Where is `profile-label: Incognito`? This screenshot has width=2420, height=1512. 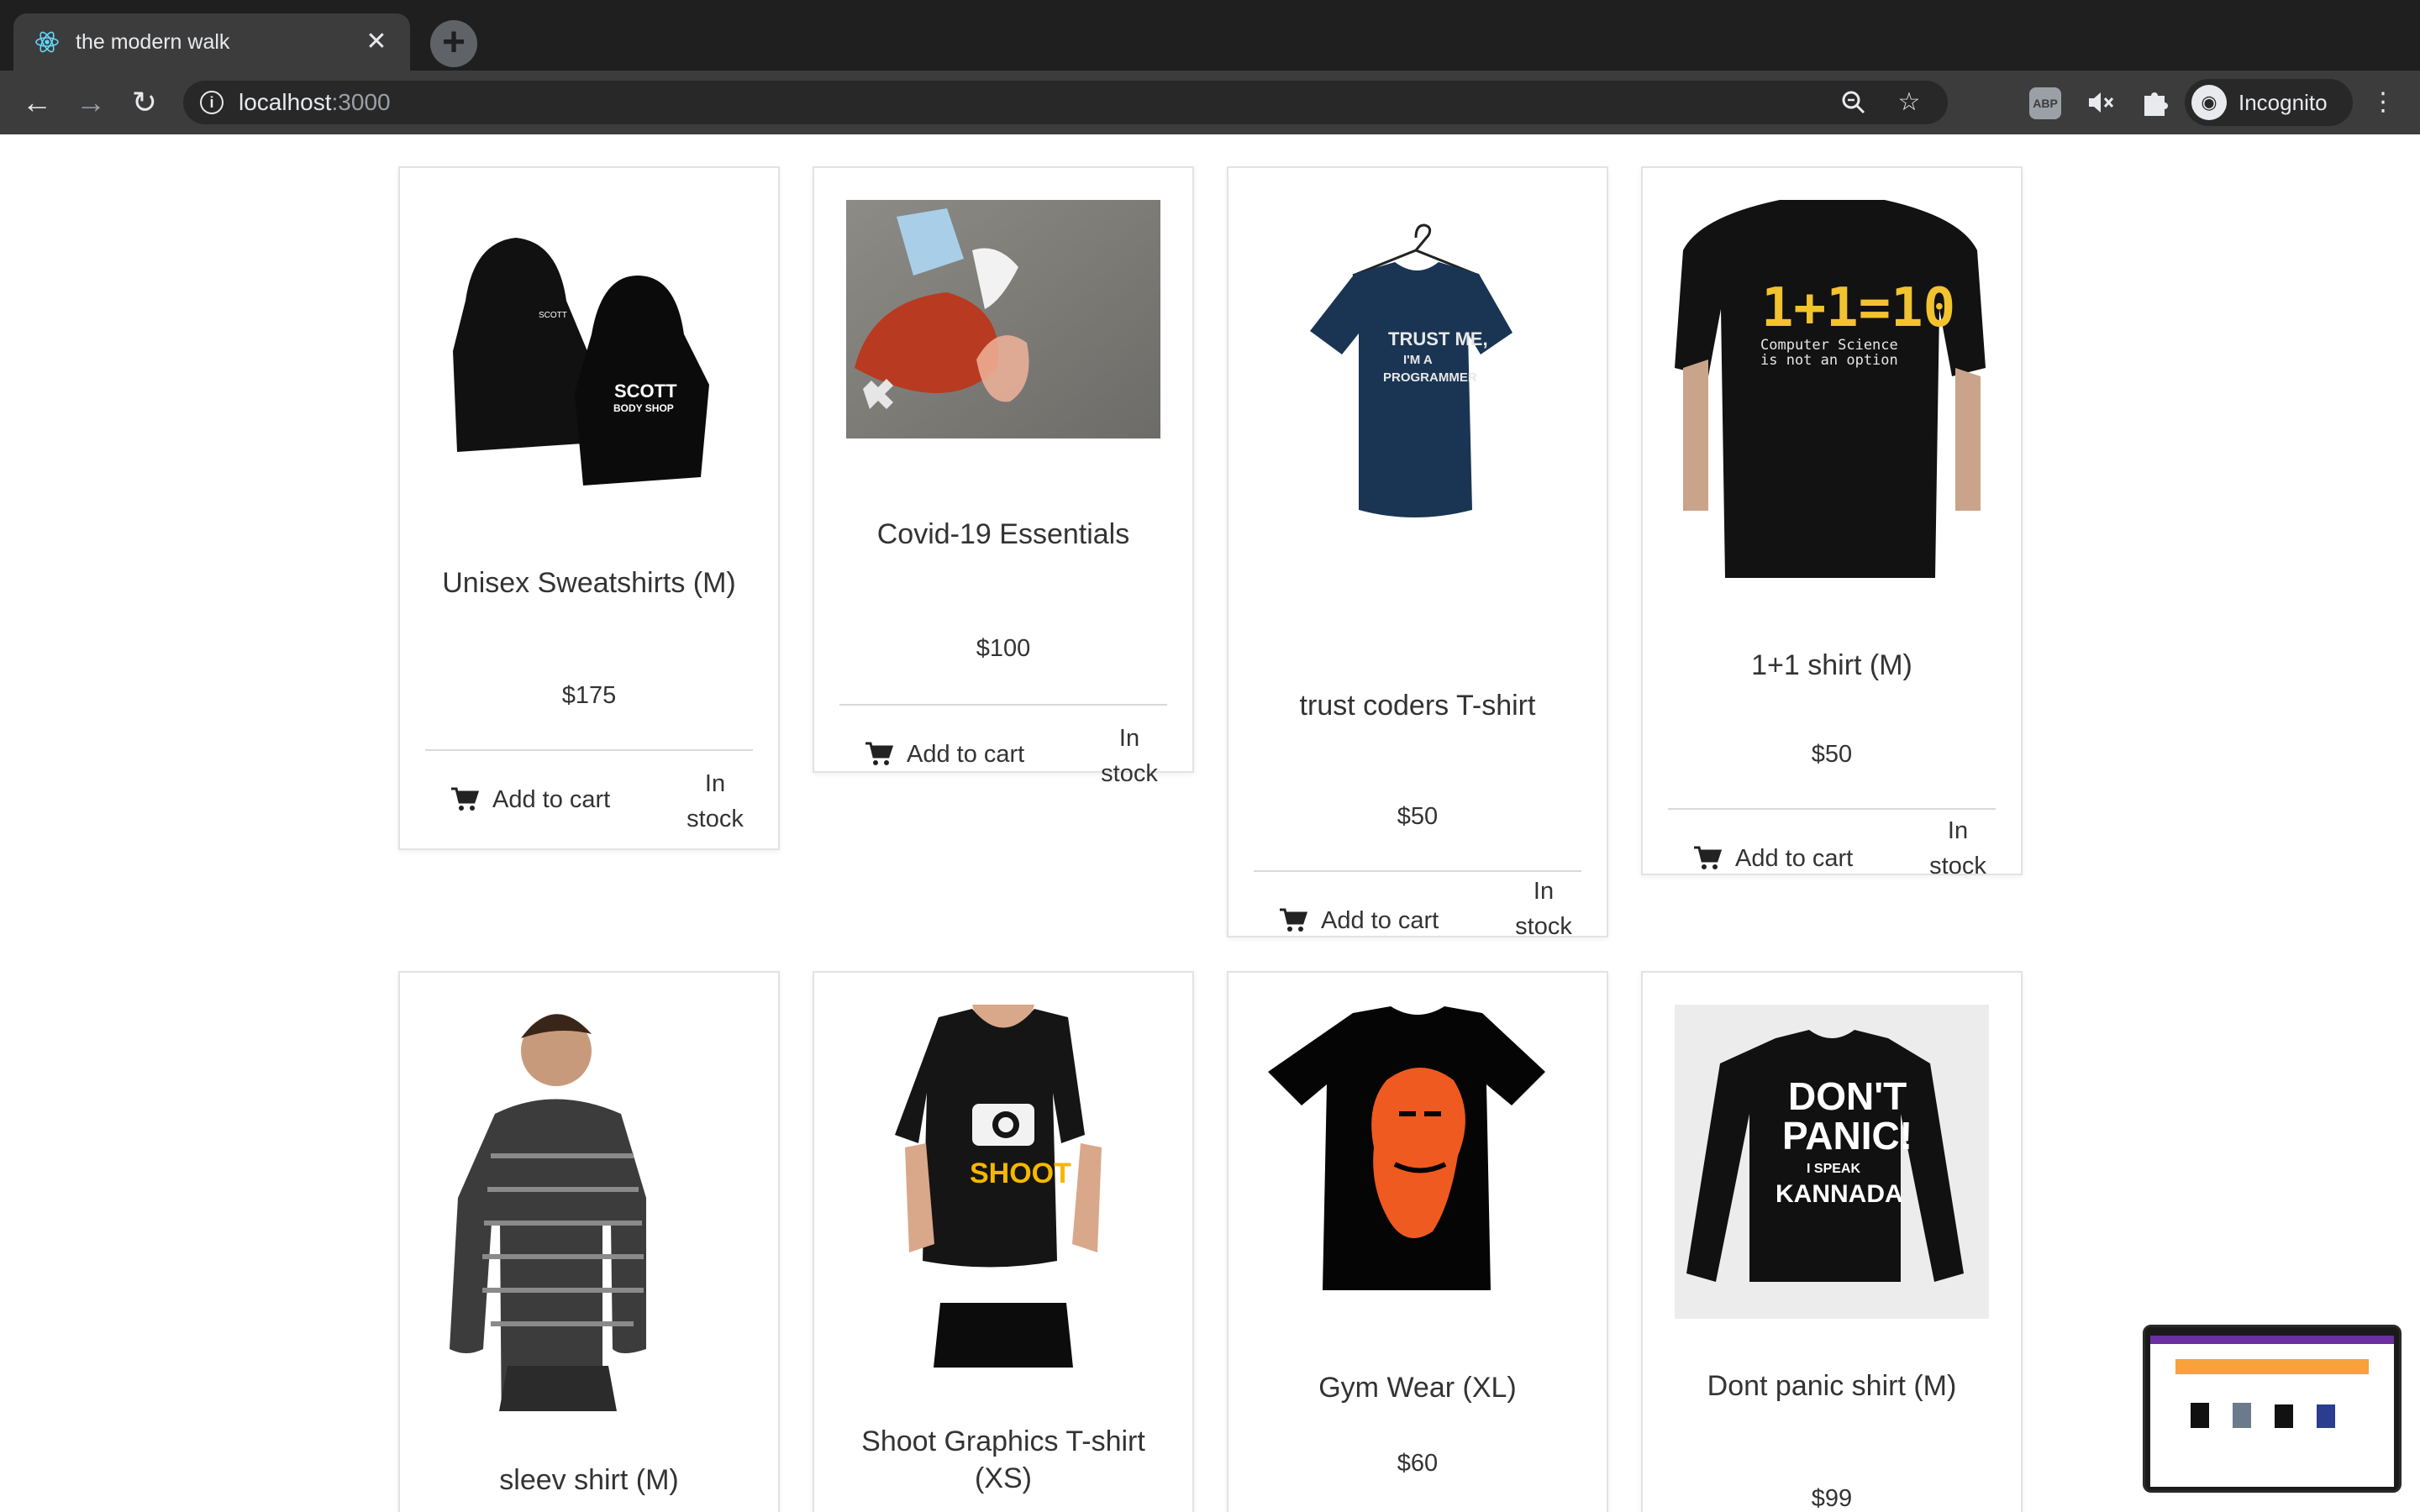 profile-label: Incognito is located at coordinates (2283, 102).